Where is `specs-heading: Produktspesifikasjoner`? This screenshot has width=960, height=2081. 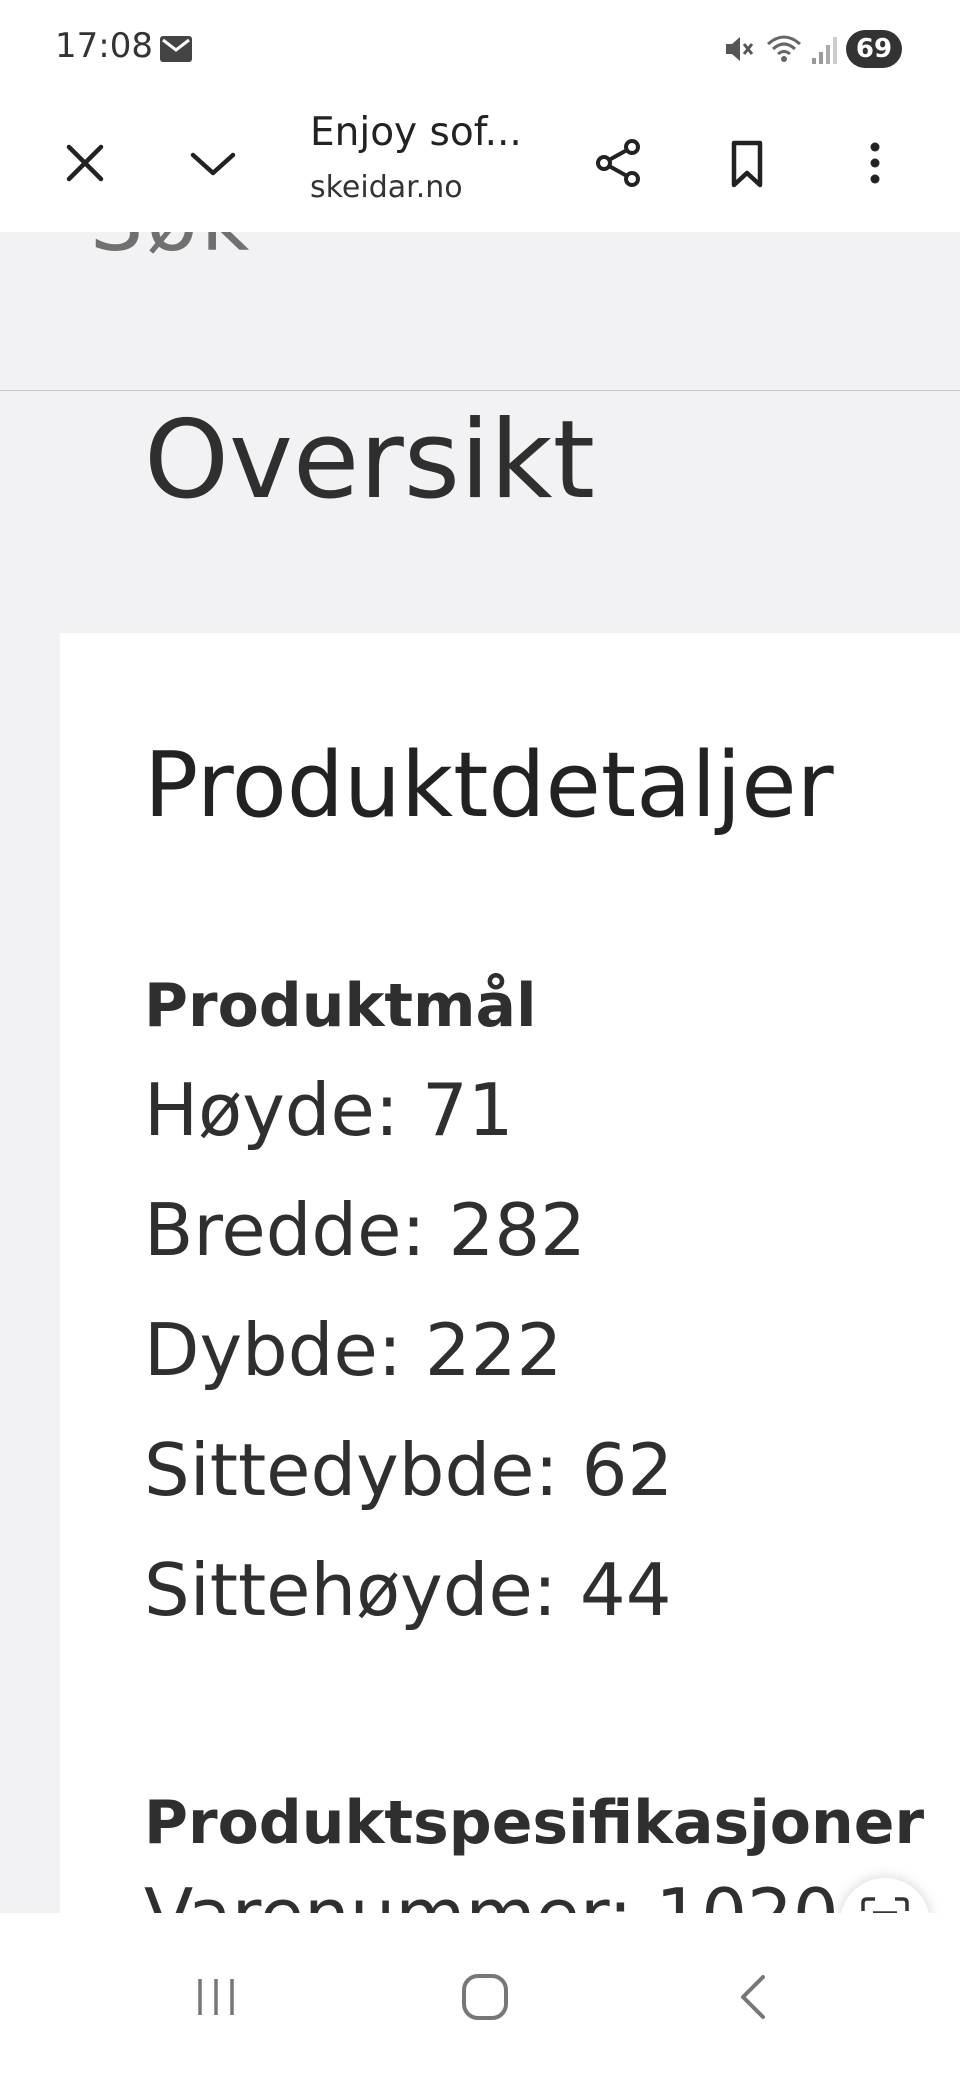
specs-heading: Produktspesifikasjoner is located at coordinates (534, 1823).